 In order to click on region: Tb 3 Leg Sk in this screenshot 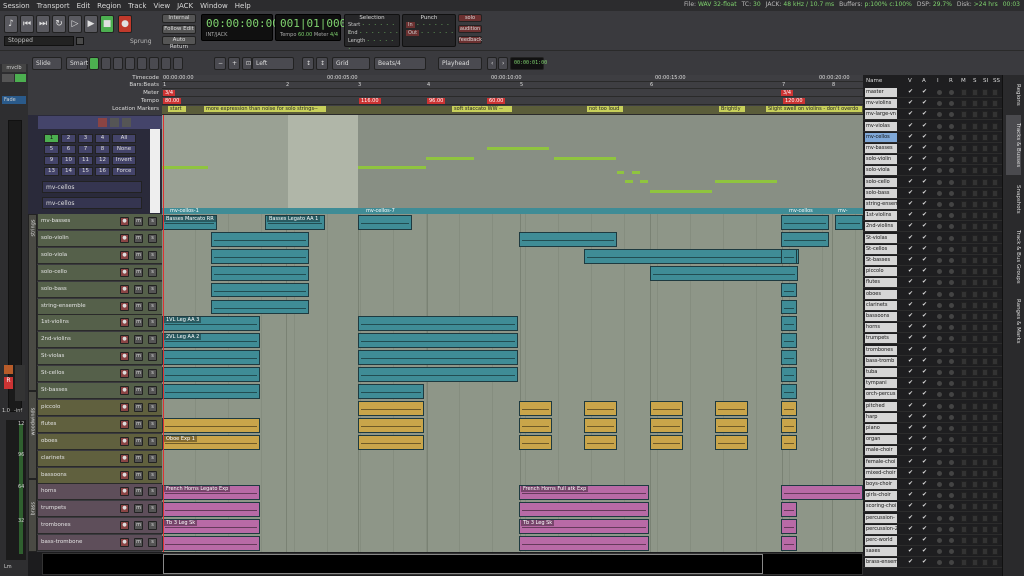, I will do `click(211, 527)`.